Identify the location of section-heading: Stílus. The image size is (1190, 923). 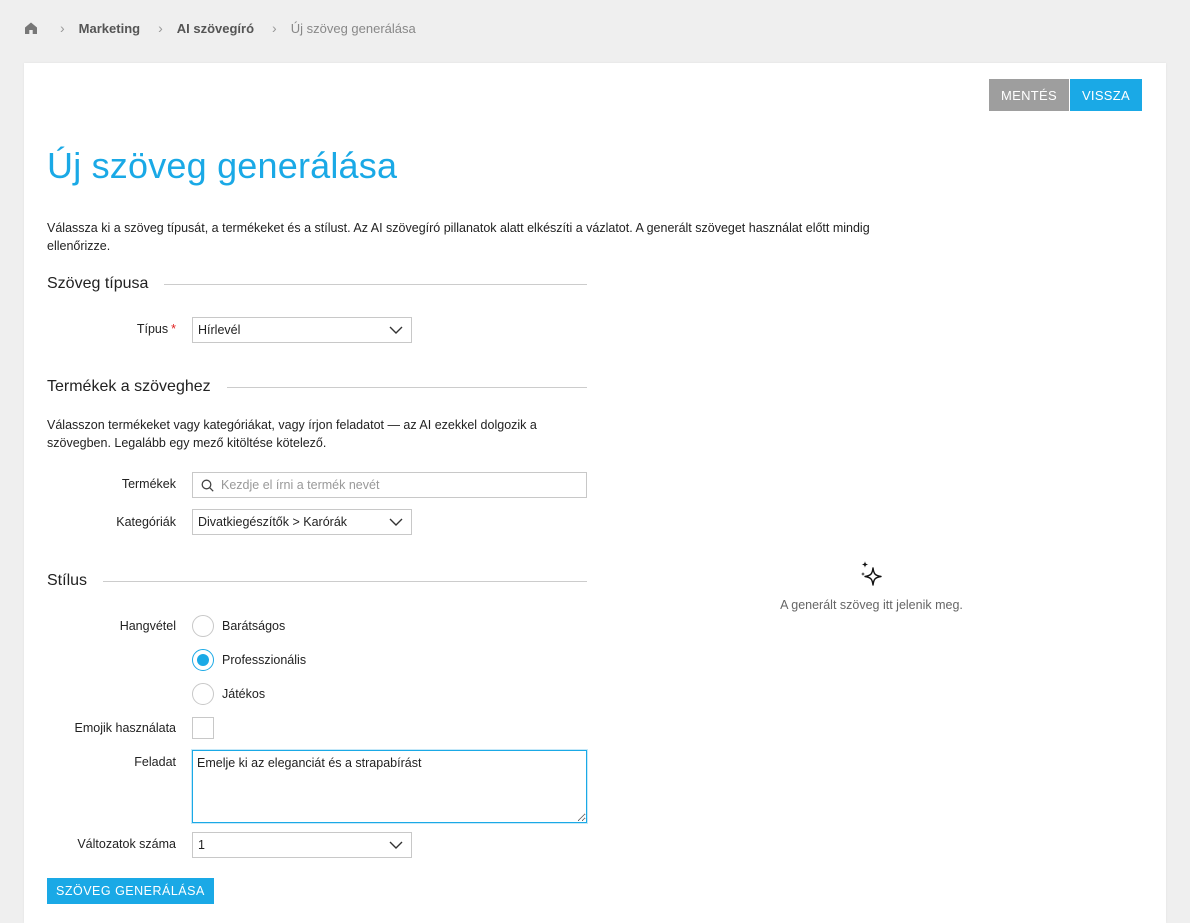
(67, 580).